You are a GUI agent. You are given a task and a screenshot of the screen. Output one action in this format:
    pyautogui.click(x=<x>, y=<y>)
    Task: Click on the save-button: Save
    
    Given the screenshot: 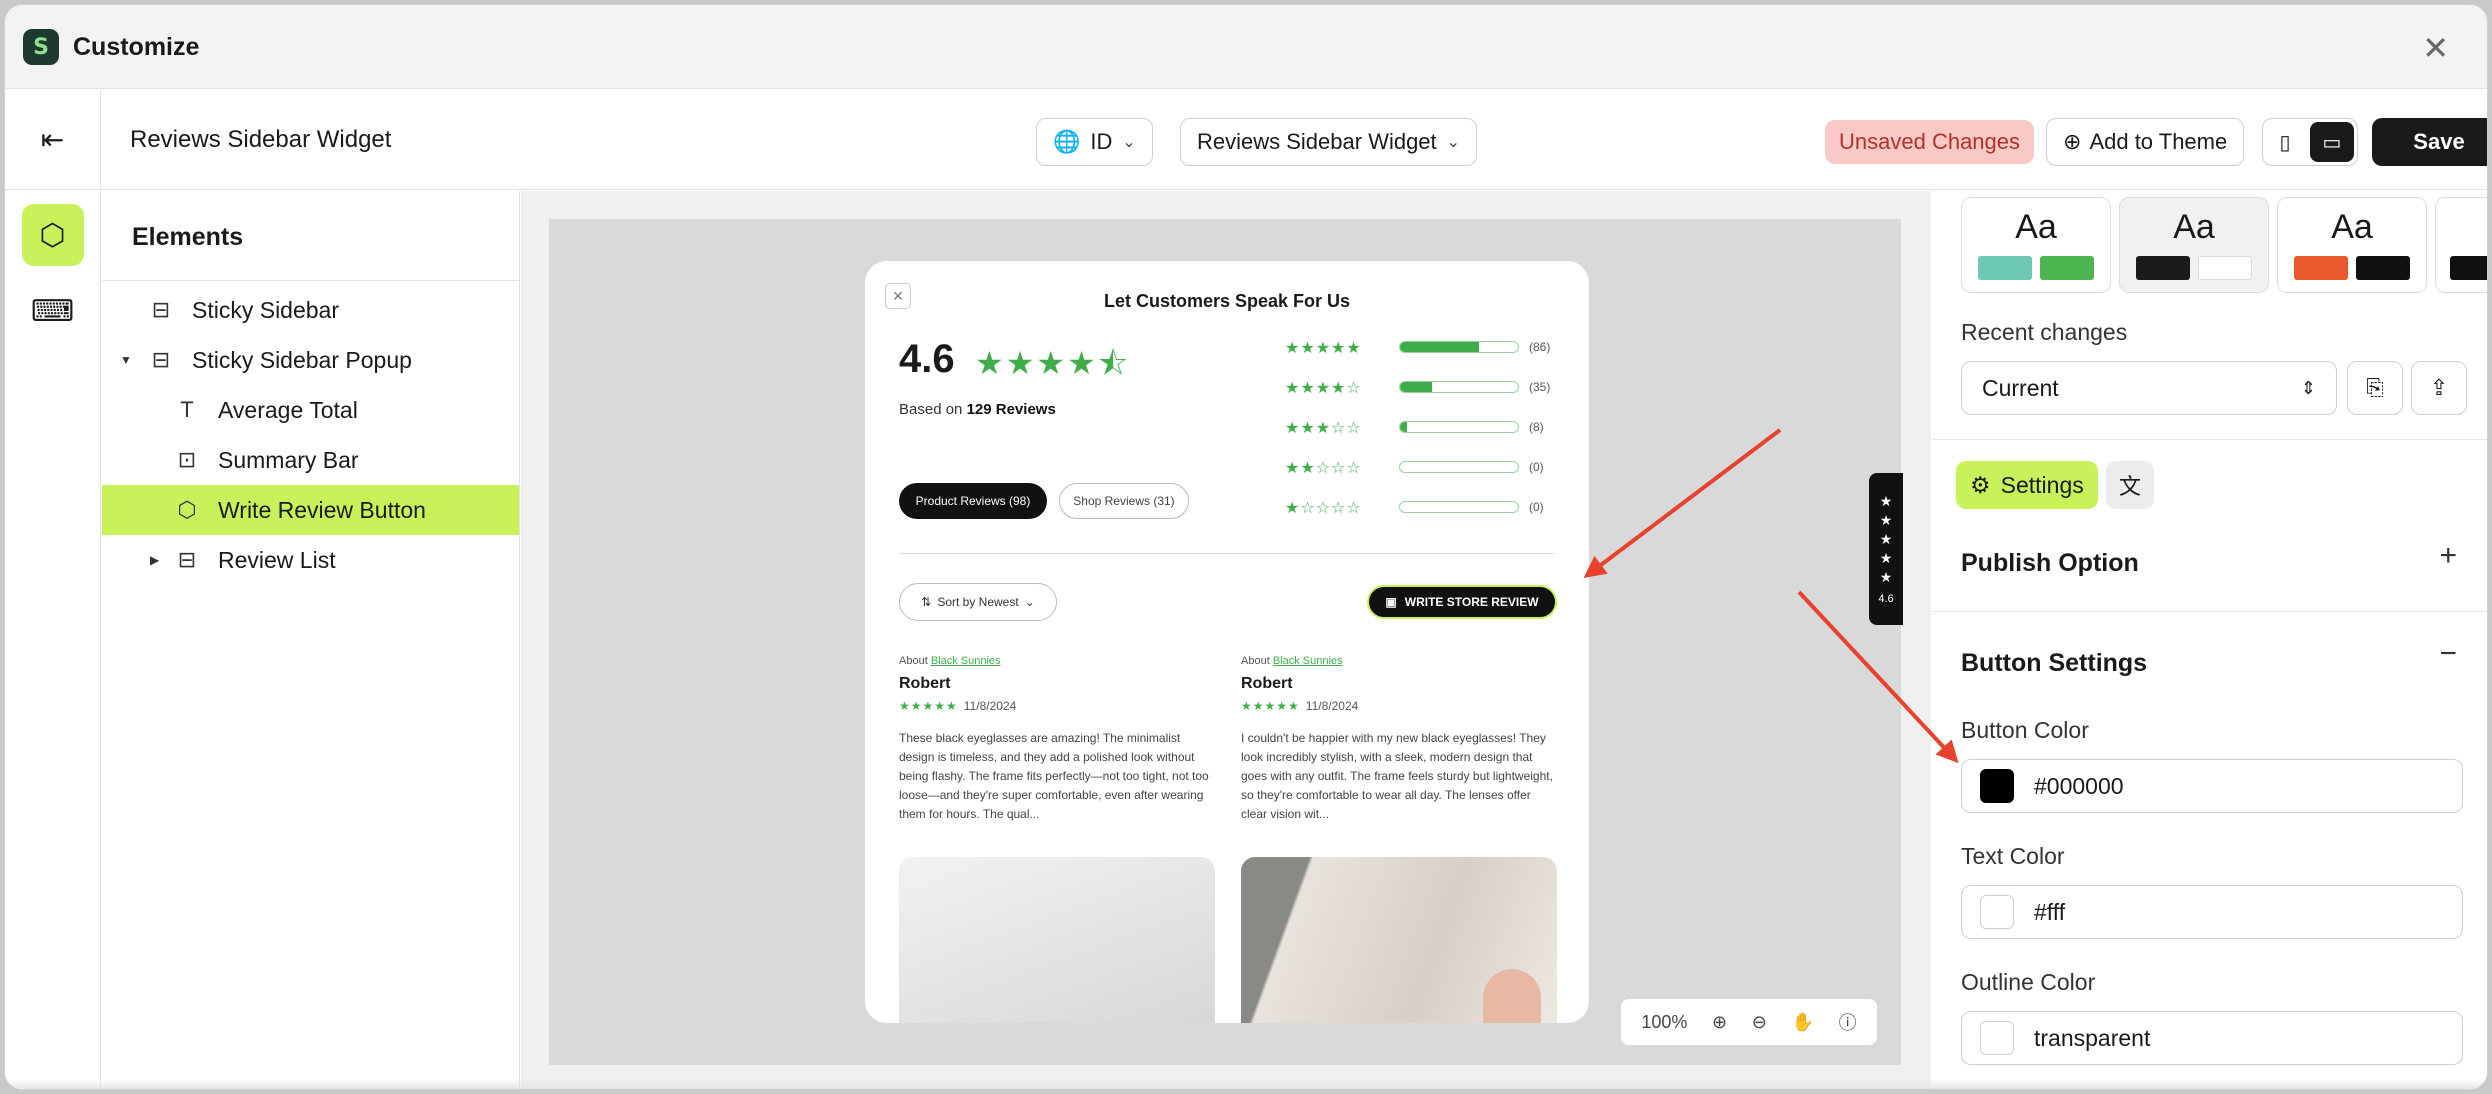 What is the action you would take?
    pyautogui.click(x=2429, y=142)
    